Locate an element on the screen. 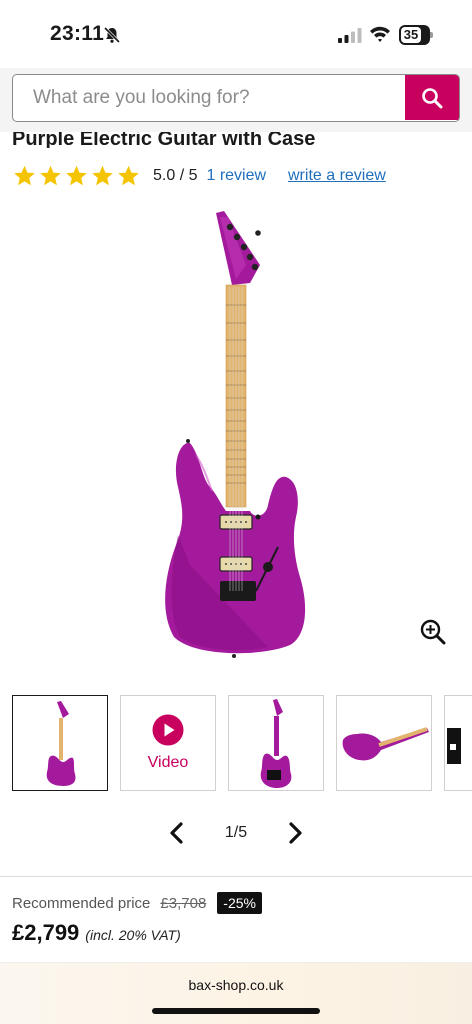  play-video-icon is located at coordinates (168, 730).